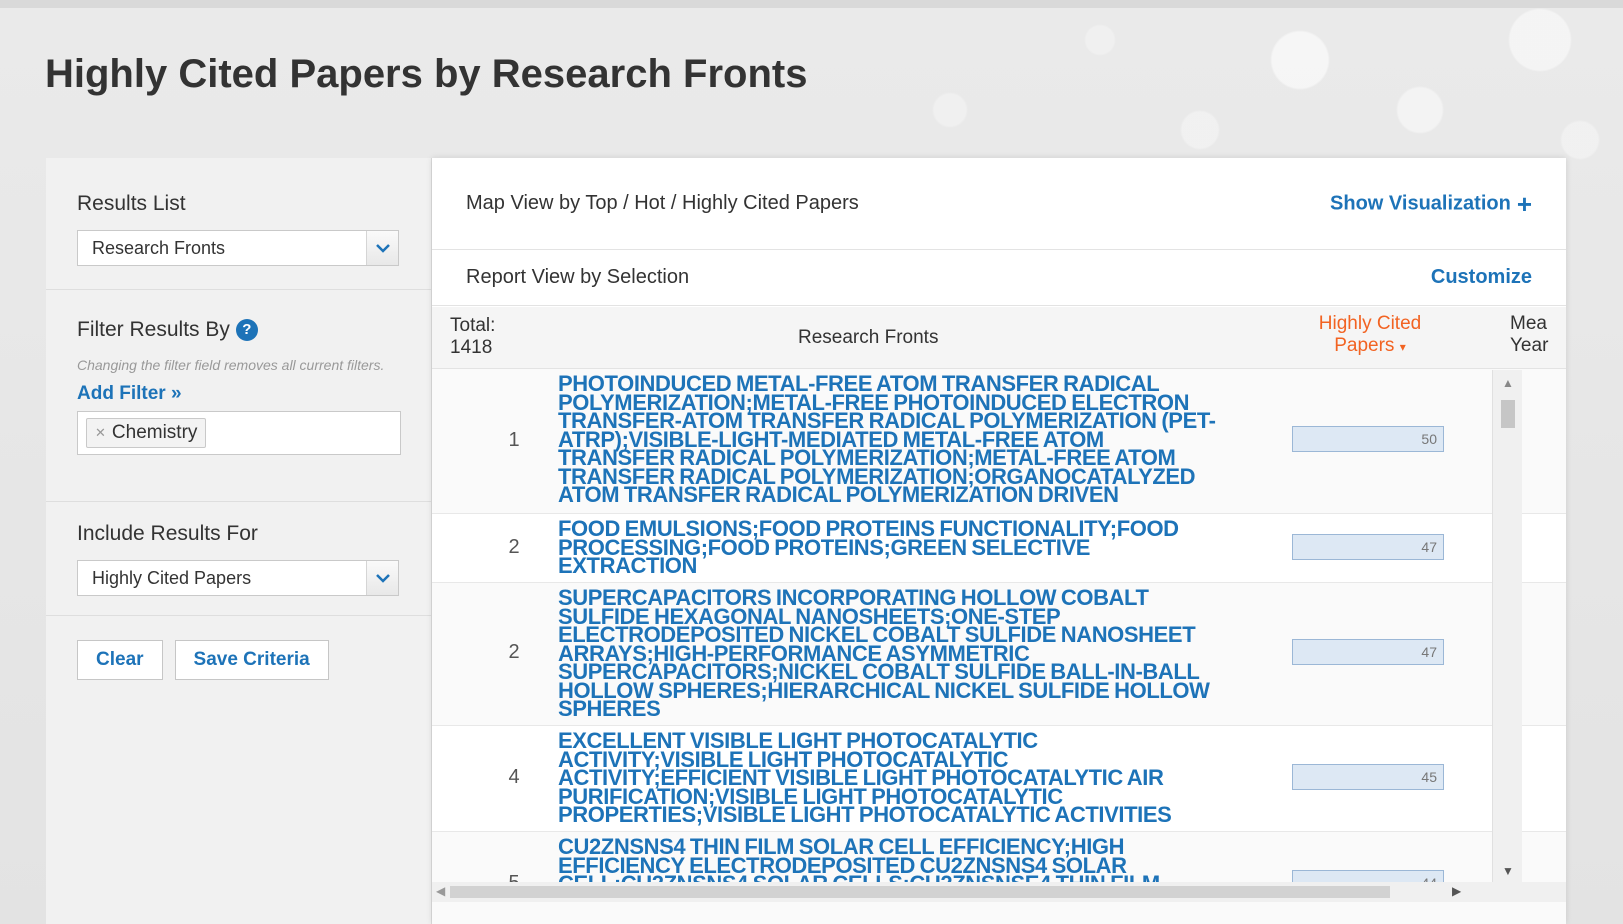 The image size is (1623, 924). Describe the element at coordinates (238, 224) in the screenshot. I see `results-list-section: Results List Research Fronts` at that location.